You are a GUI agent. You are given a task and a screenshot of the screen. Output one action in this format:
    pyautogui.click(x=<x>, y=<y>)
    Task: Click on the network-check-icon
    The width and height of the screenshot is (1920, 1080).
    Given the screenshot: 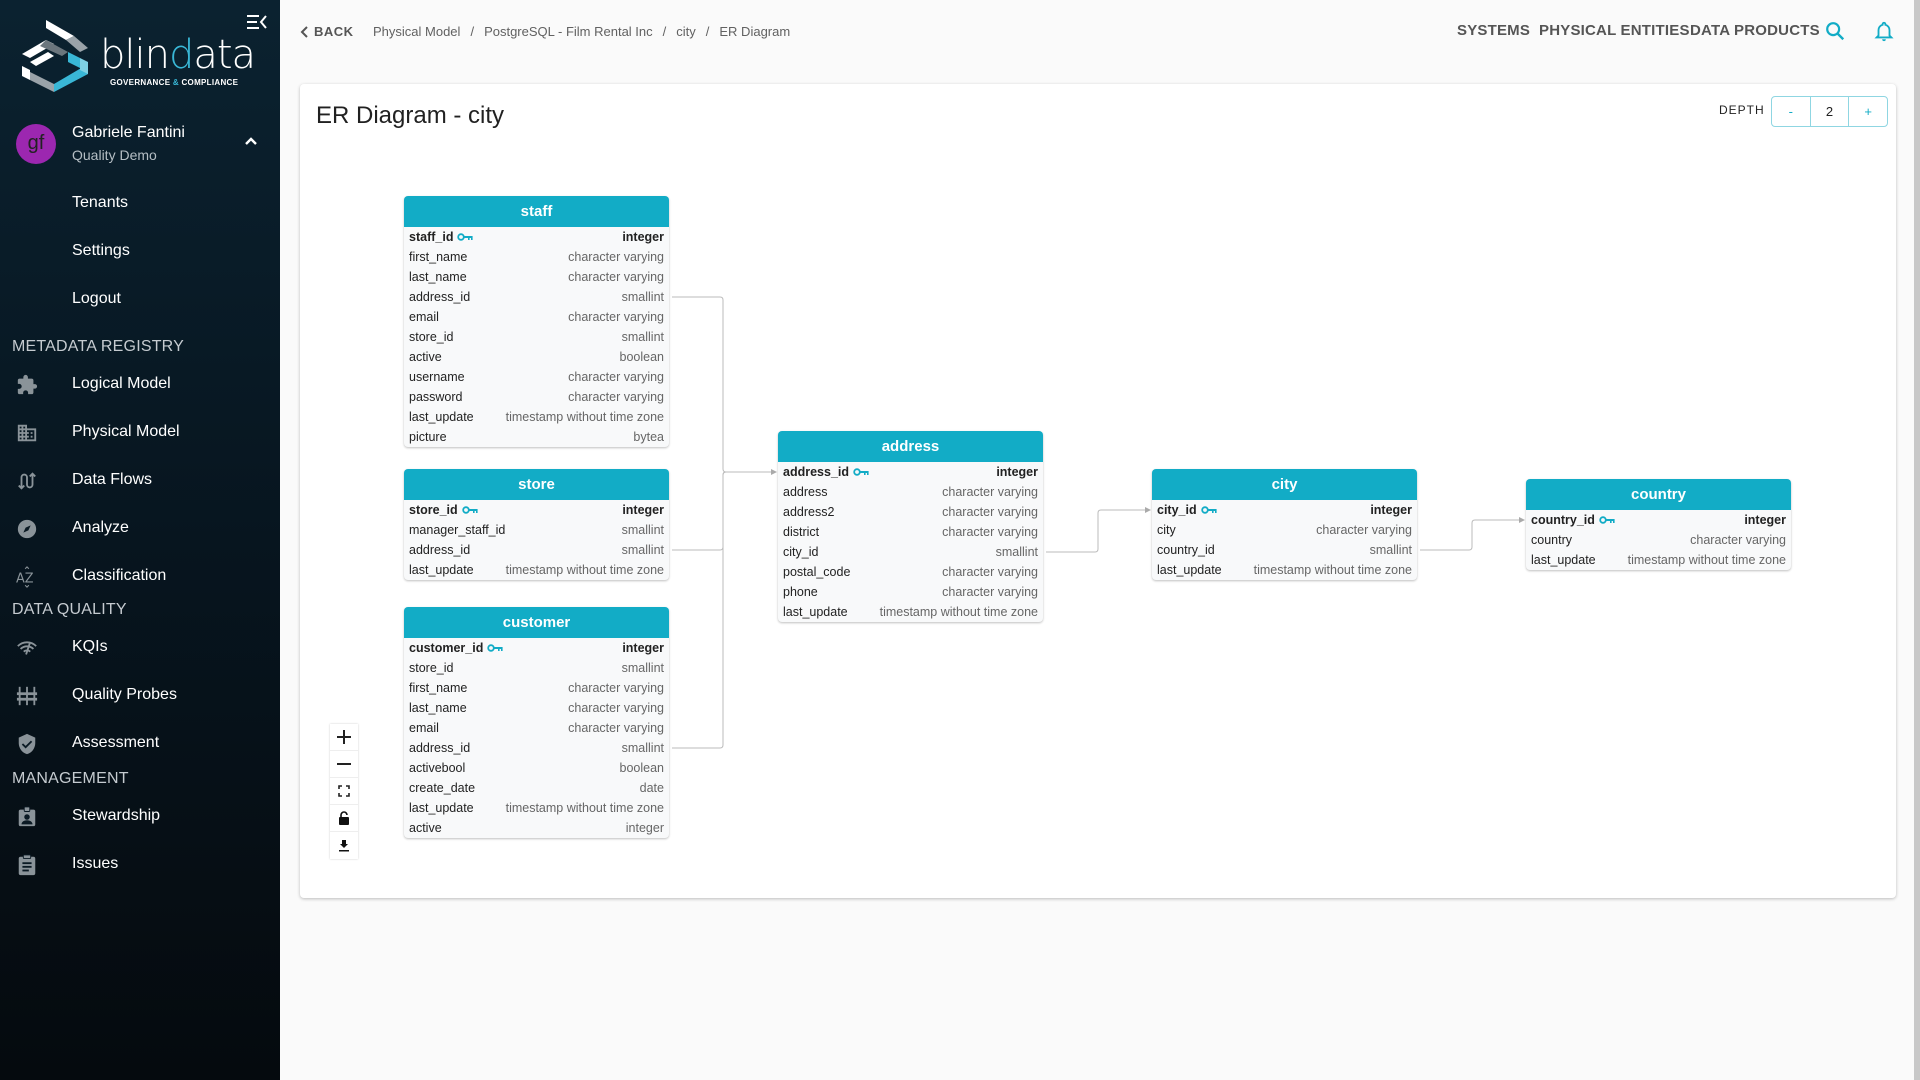 What is the action you would take?
    pyautogui.click(x=27, y=648)
    